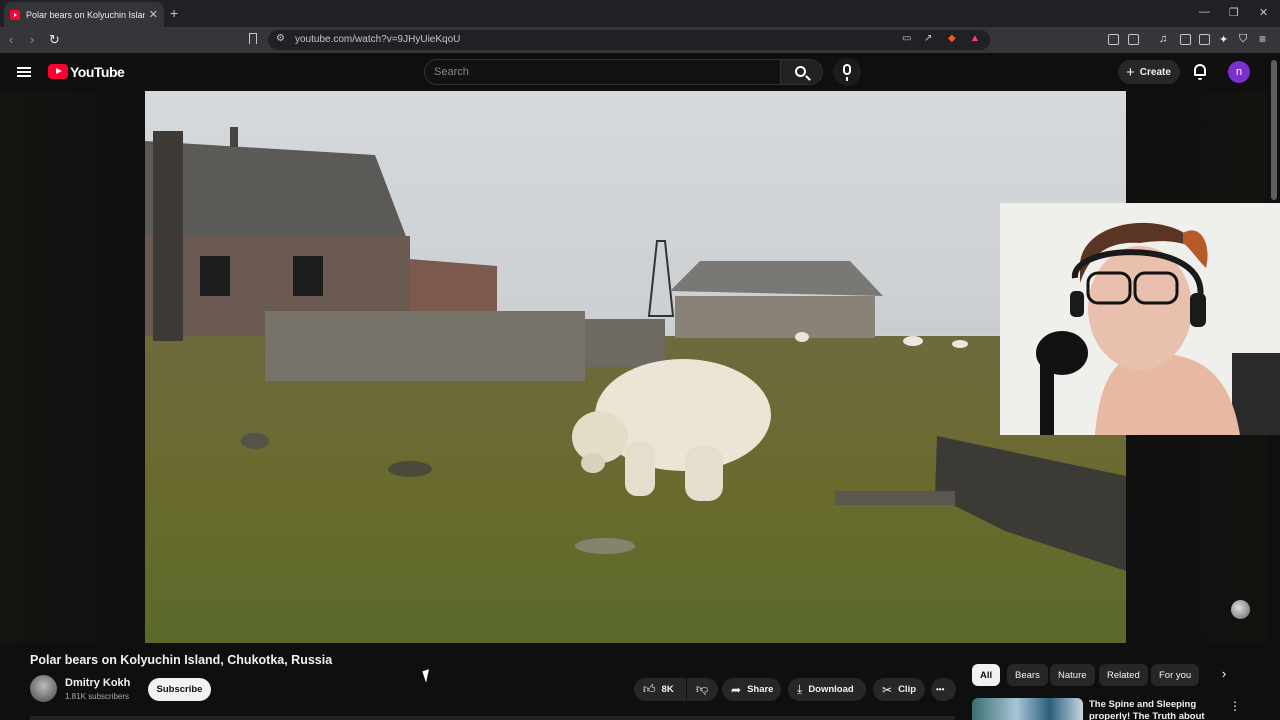 This screenshot has height=720, width=1280. Describe the element at coordinates (1155, 72) in the screenshot. I see `create-label: Create` at that location.